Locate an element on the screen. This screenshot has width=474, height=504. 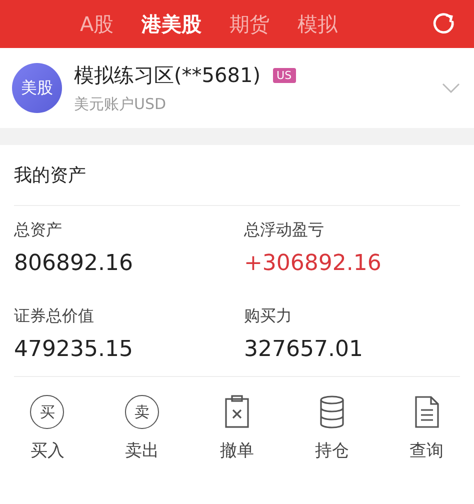
account-title: 模拟练习区(**5681) is located at coordinates (167, 75).